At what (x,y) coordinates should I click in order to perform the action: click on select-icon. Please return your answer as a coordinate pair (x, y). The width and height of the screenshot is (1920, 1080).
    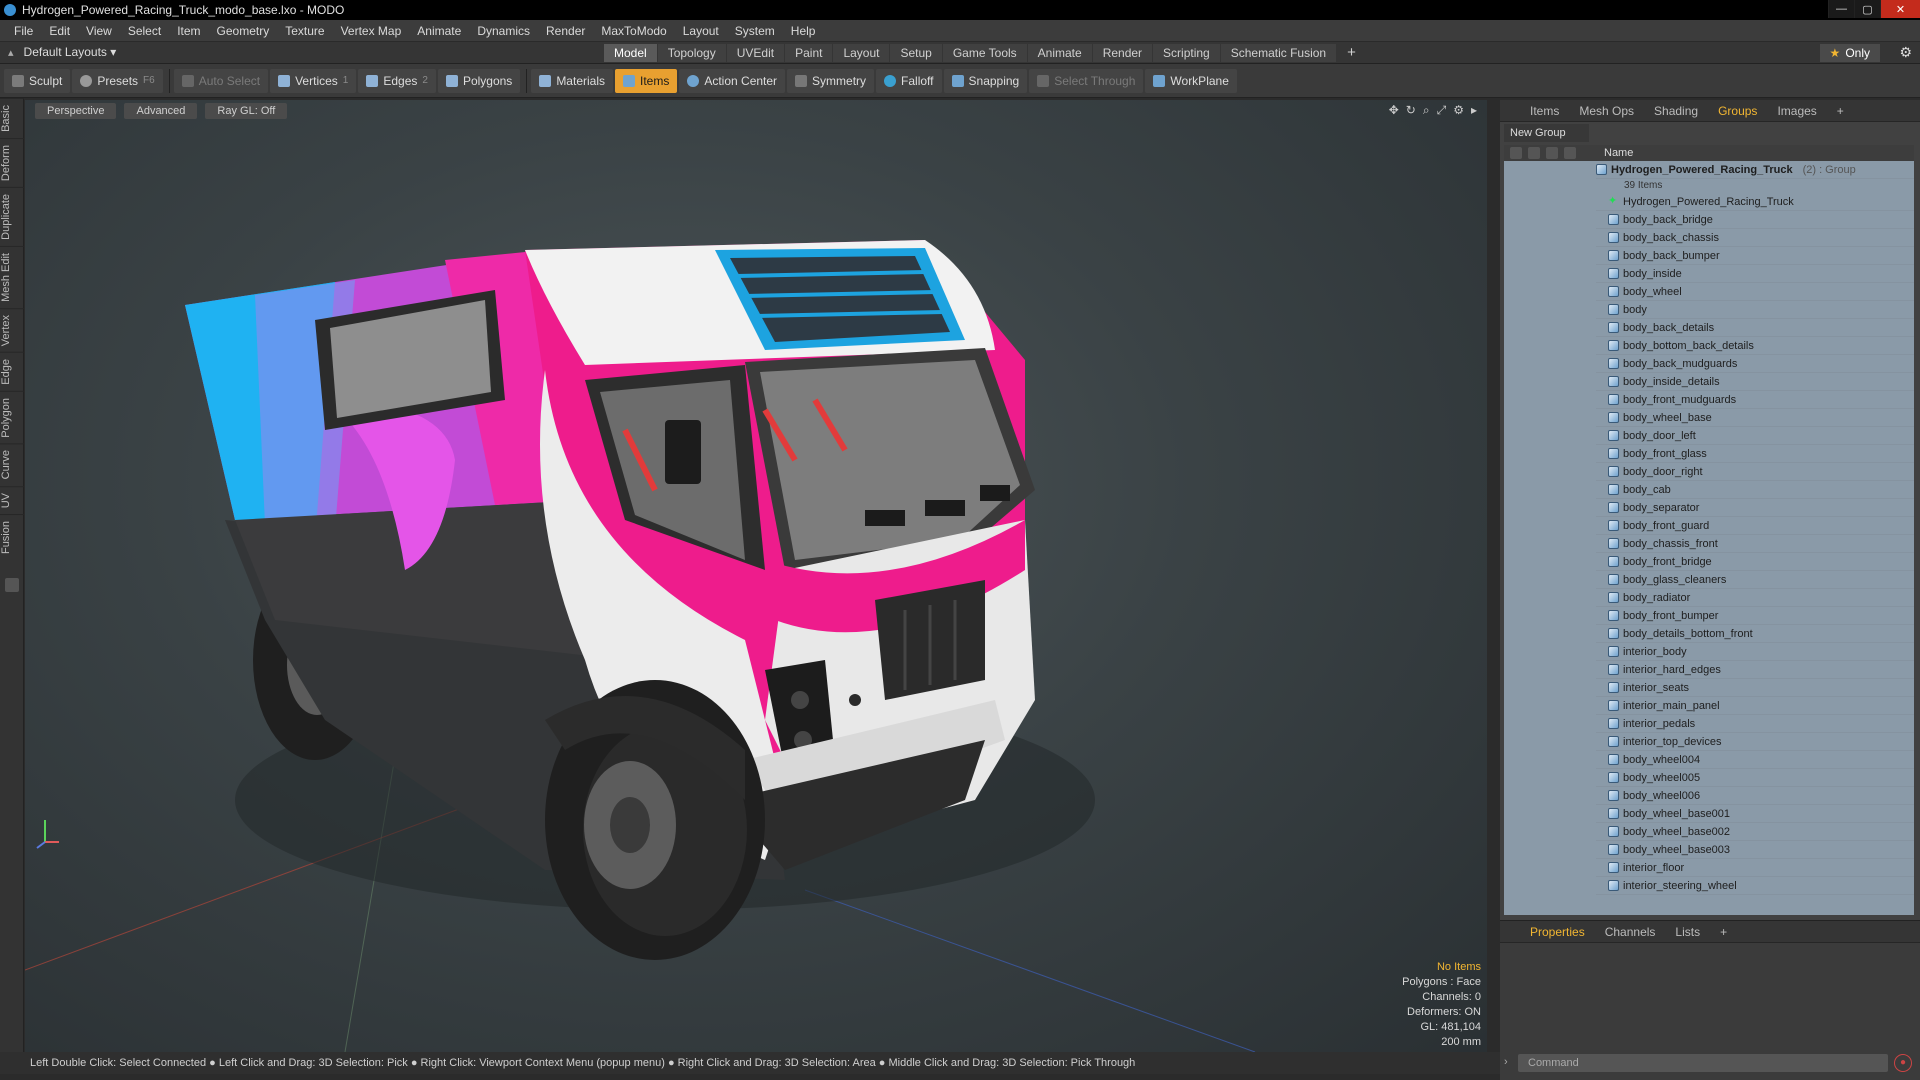
    Looking at the image, I should click on (1570, 153).